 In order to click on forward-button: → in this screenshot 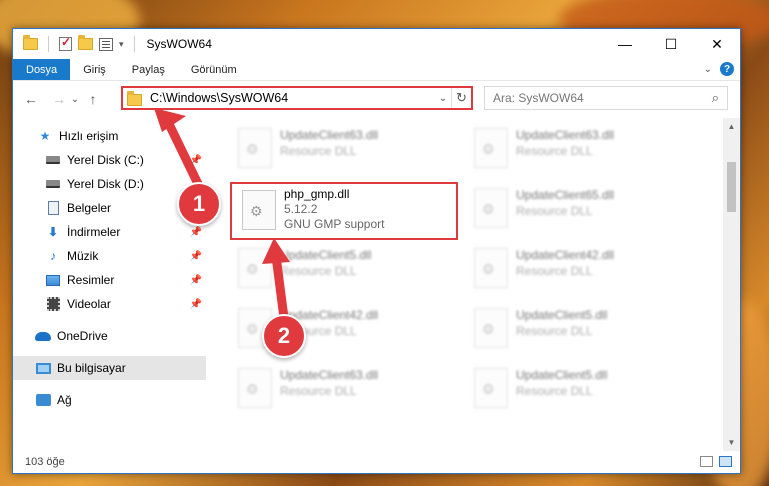, I will do `click(59, 99)`.